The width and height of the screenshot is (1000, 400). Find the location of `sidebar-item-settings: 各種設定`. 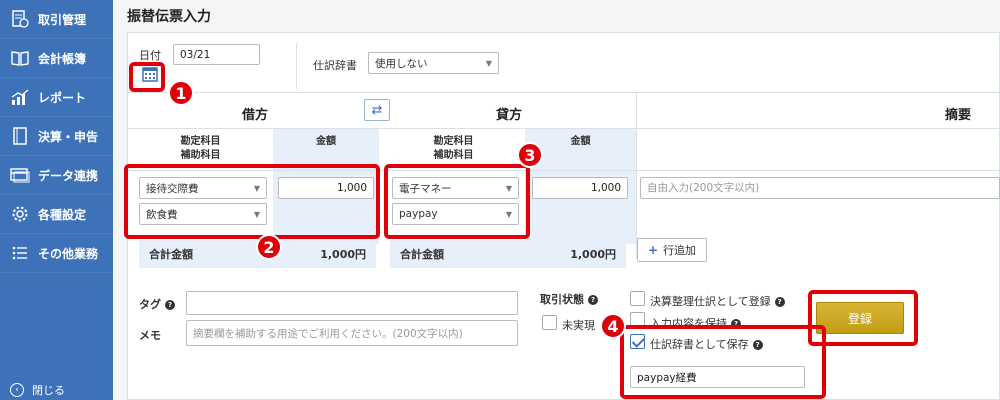

sidebar-item-settings: 各種設定 is located at coordinates (56, 214).